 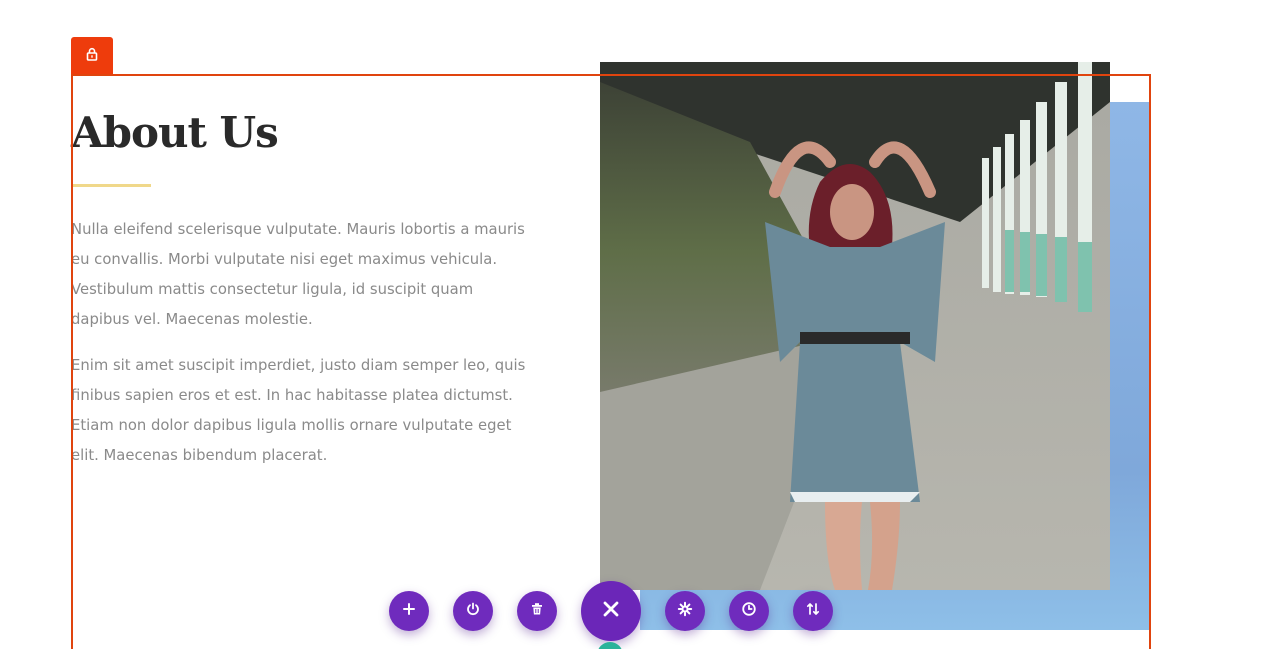 I want to click on section-lock-tab, so click(x=92, y=56).